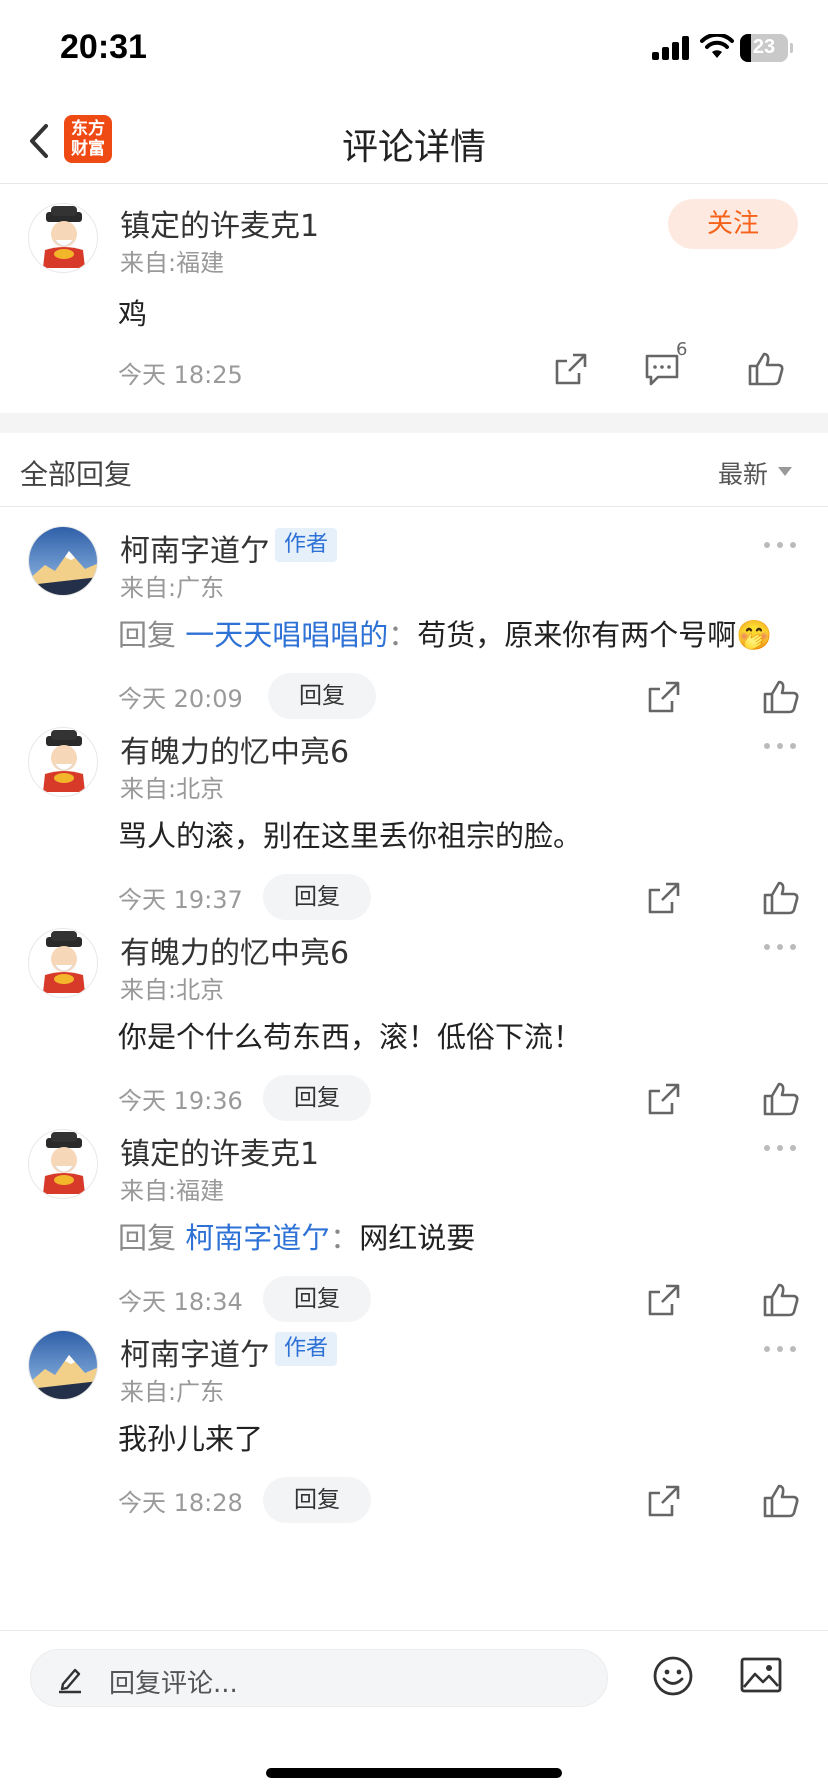 This screenshot has height=1792, width=828. What do you see at coordinates (133, 314) in the screenshot?
I see `comment-text: 鸡` at bounding box center [133, 314].